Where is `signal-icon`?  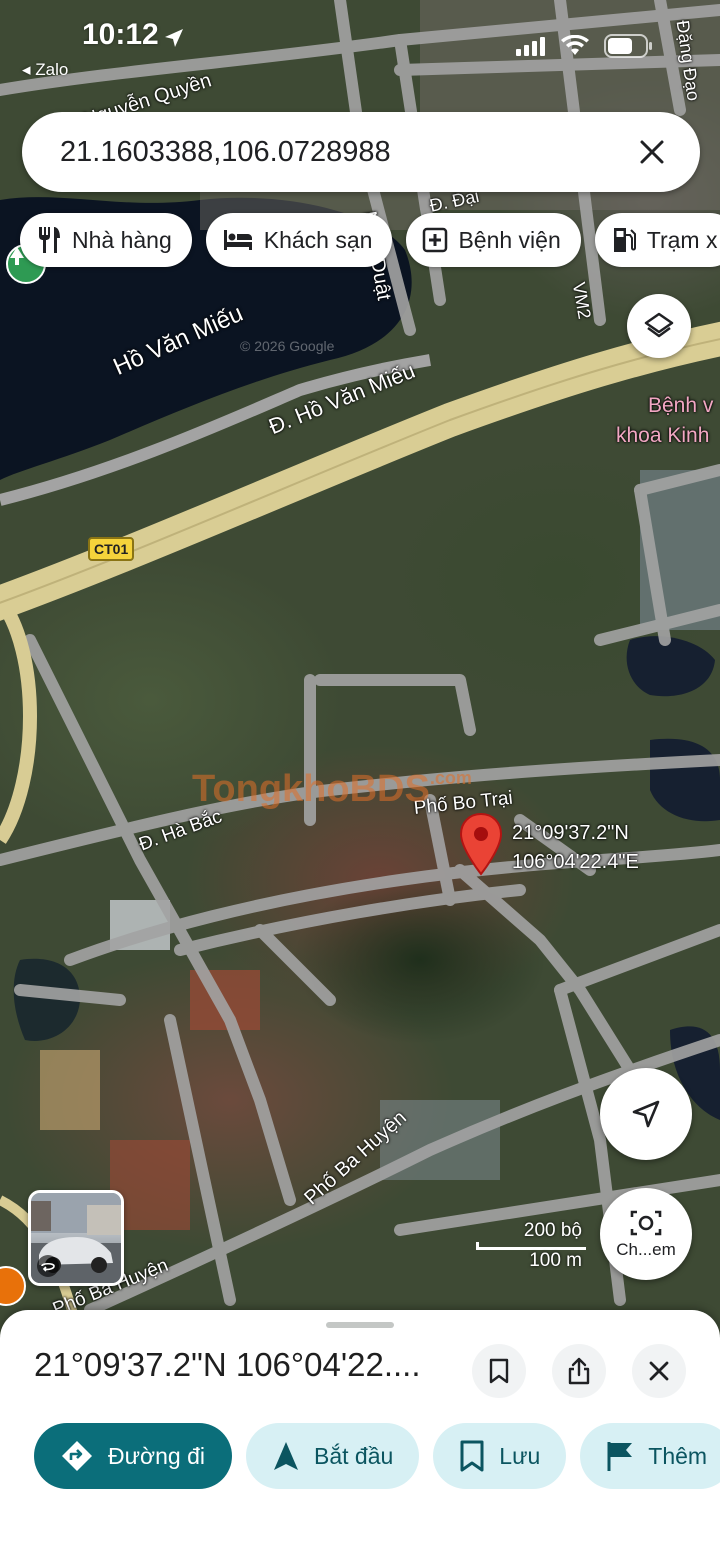
signal-icon is located at coordinates (530, 46).